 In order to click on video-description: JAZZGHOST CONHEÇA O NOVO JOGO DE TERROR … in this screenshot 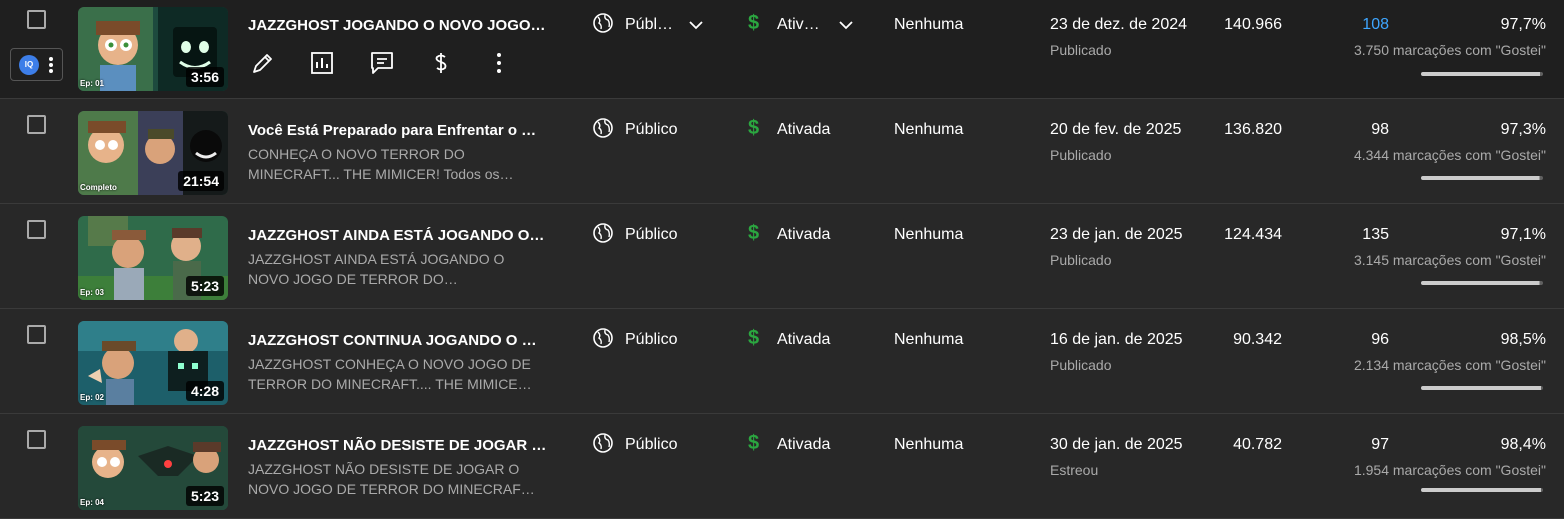, I will do `click(394, 374)`.